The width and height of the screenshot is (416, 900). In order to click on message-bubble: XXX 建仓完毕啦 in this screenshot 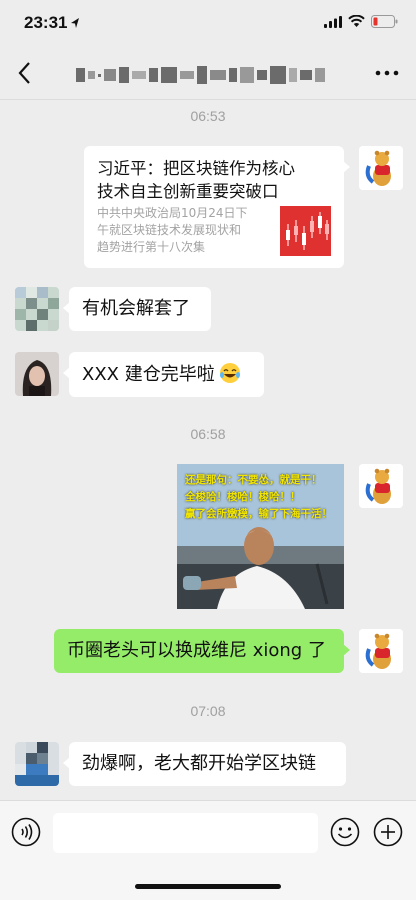, I will do `click(163, 374)`.